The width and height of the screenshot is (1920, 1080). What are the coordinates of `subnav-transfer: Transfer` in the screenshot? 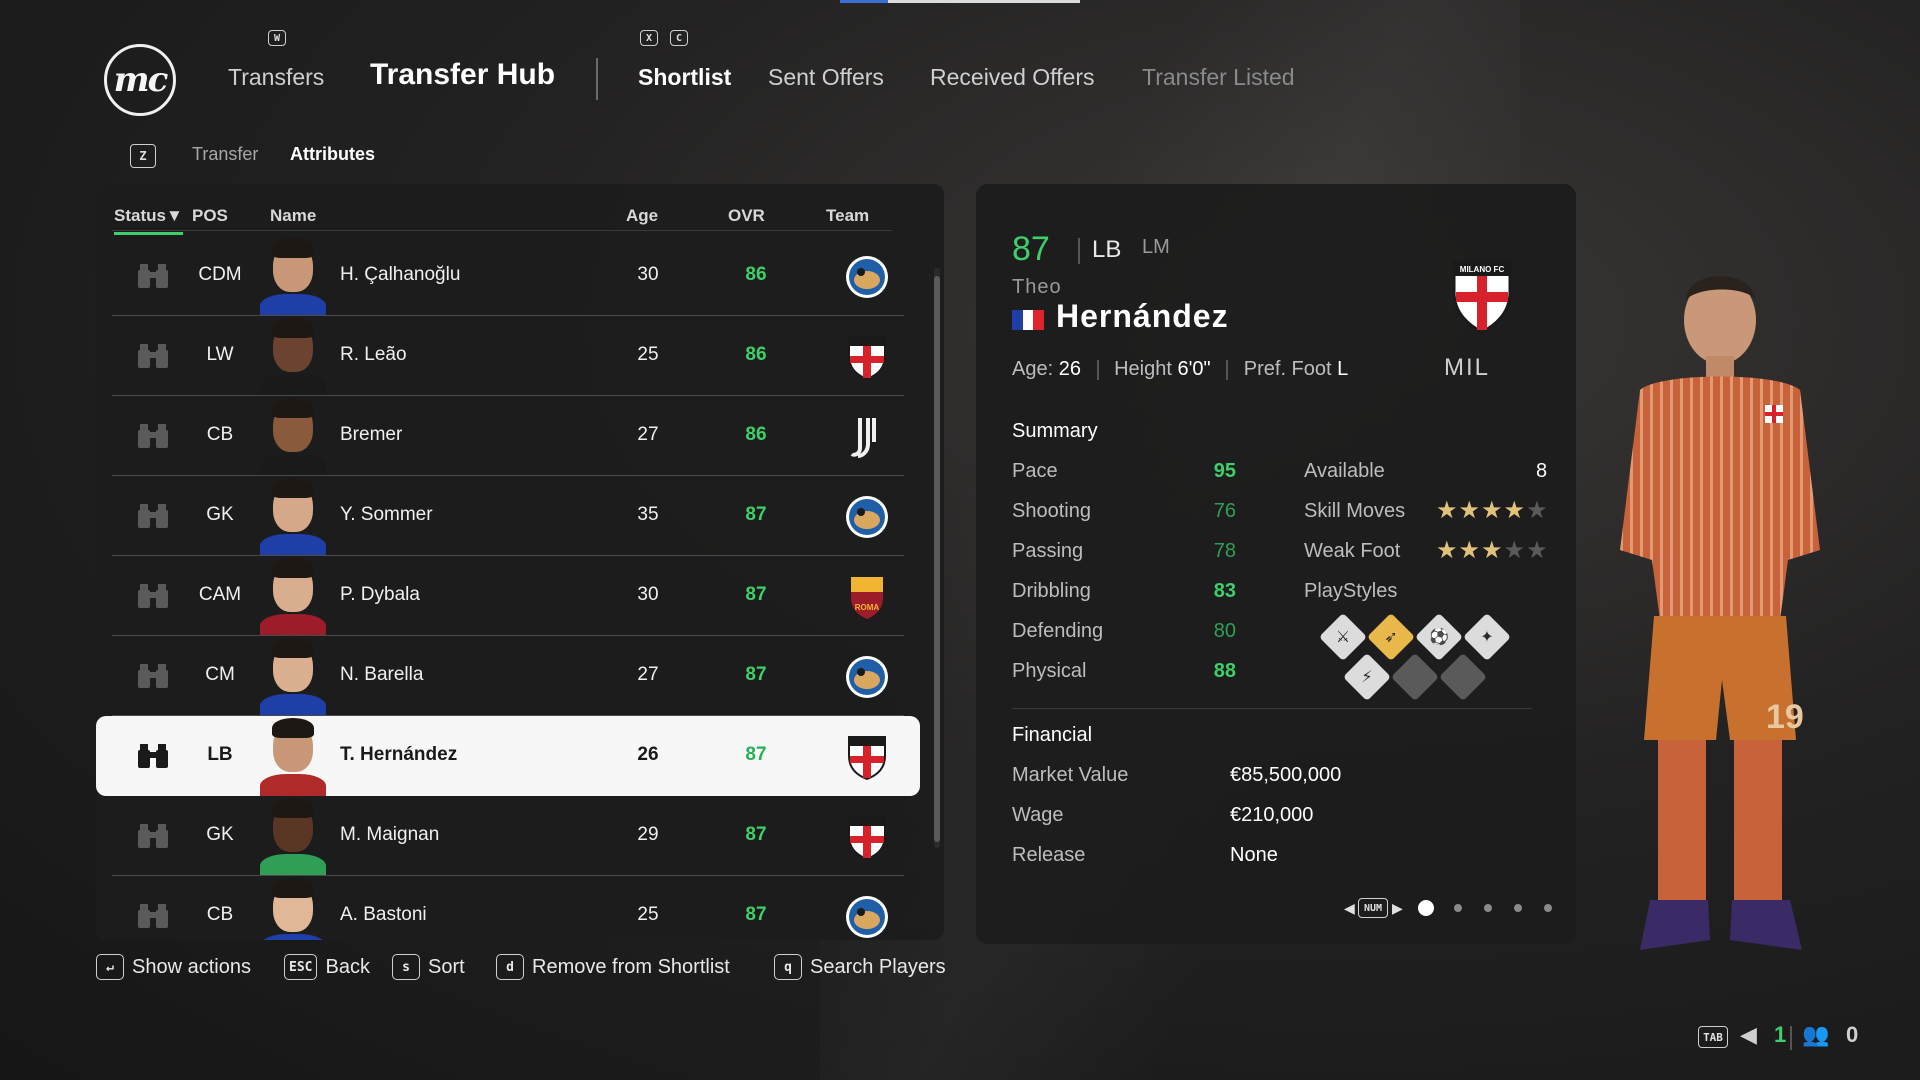 It's located at (225, 154).